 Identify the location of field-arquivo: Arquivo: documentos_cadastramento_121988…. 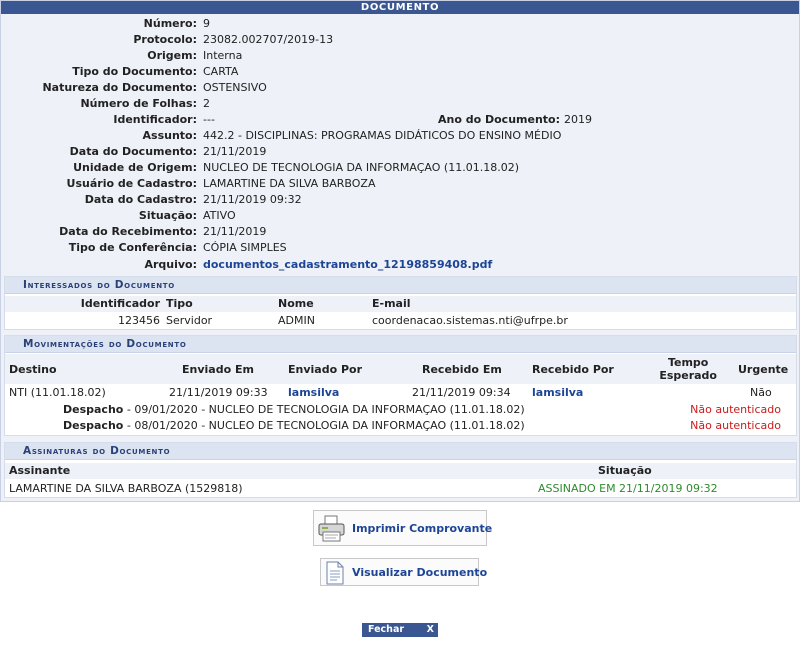
(318, 265).